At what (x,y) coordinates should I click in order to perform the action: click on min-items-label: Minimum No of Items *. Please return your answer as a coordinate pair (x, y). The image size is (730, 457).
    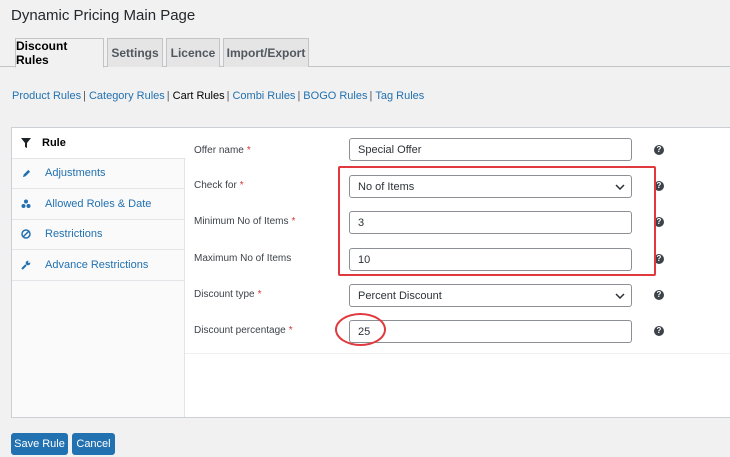
    Looking at the image, I should click on (245, 221).